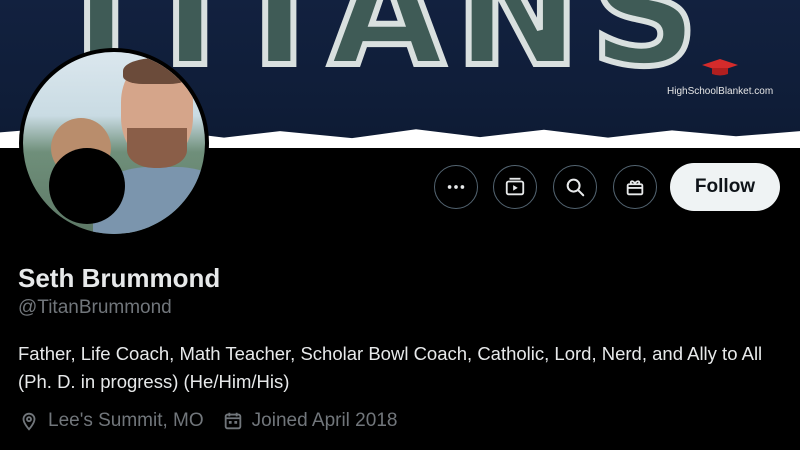 Image resolution: width=800 pixels, height=450 pixels. What do you see at coordinates (157, 148) in the screenshot?
I see `avatar-beard` at bounding box center [157, 148].